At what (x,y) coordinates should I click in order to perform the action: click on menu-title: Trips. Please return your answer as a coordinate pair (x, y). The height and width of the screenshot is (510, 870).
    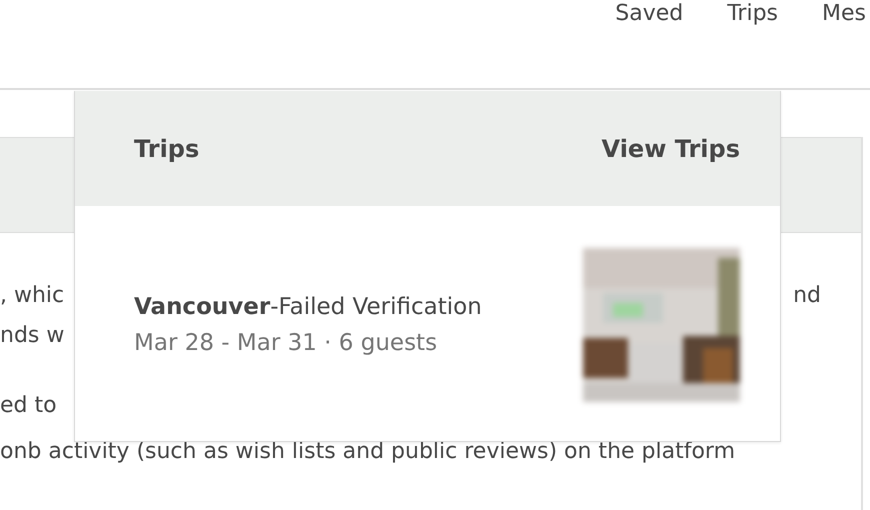
    Looking at the image, I should click on (167, 148).